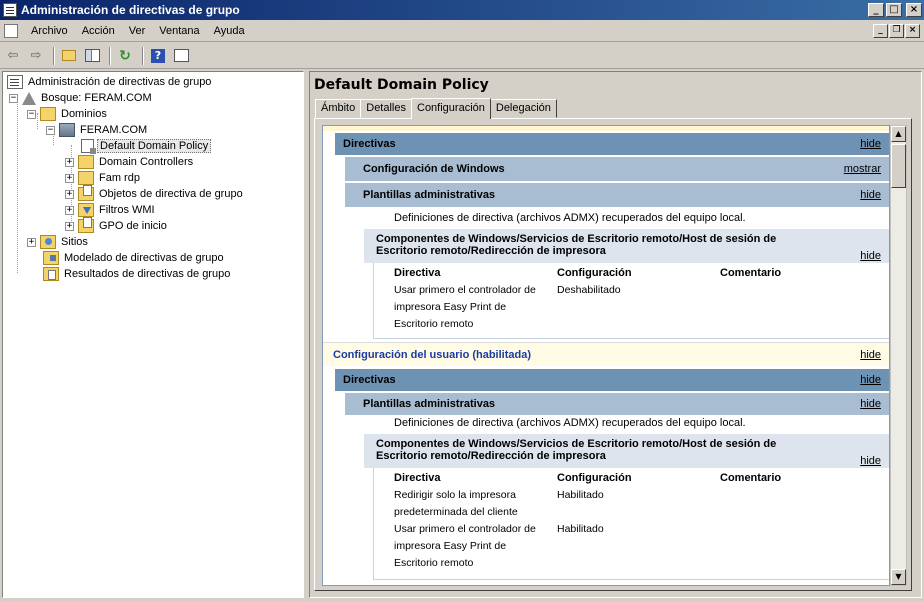 This screenshot has width=924, height=601. Describe the element at coordinates (876, 10) in the screenshot. I see `minimize-button: _` at that location.